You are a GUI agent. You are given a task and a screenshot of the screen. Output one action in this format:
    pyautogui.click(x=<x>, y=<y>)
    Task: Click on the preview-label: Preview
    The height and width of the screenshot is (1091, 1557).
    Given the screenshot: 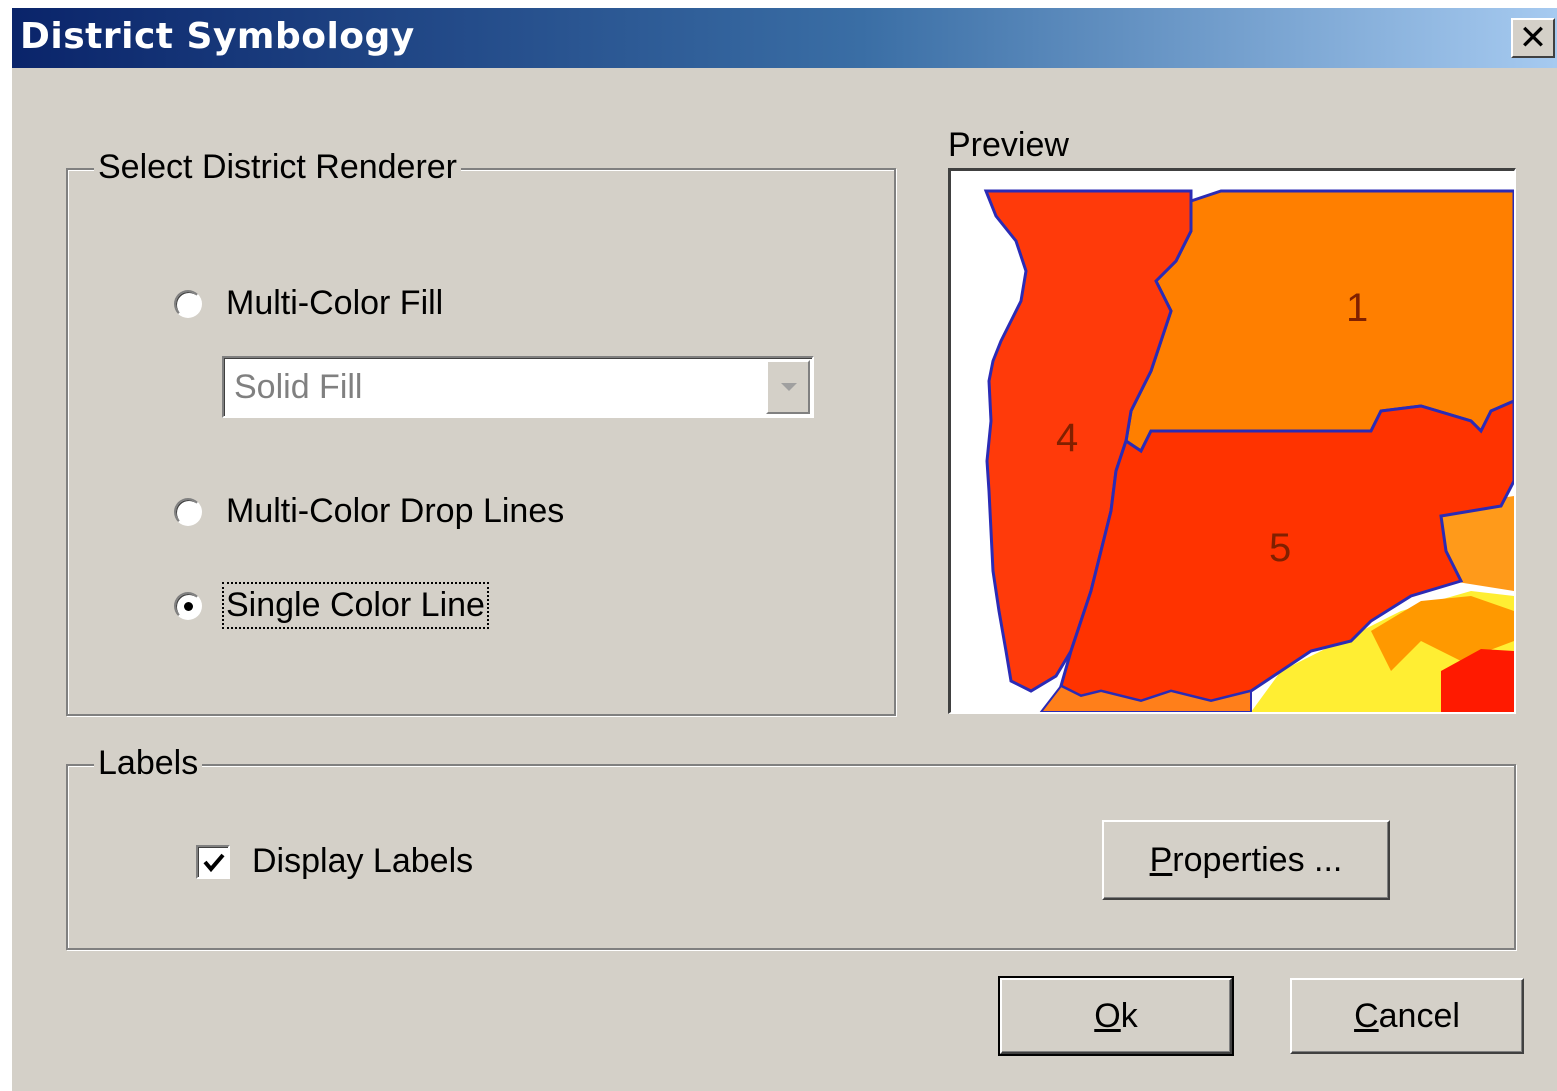 What is the action you would take?
    pyautogui.click(x=1008, y=145)
    